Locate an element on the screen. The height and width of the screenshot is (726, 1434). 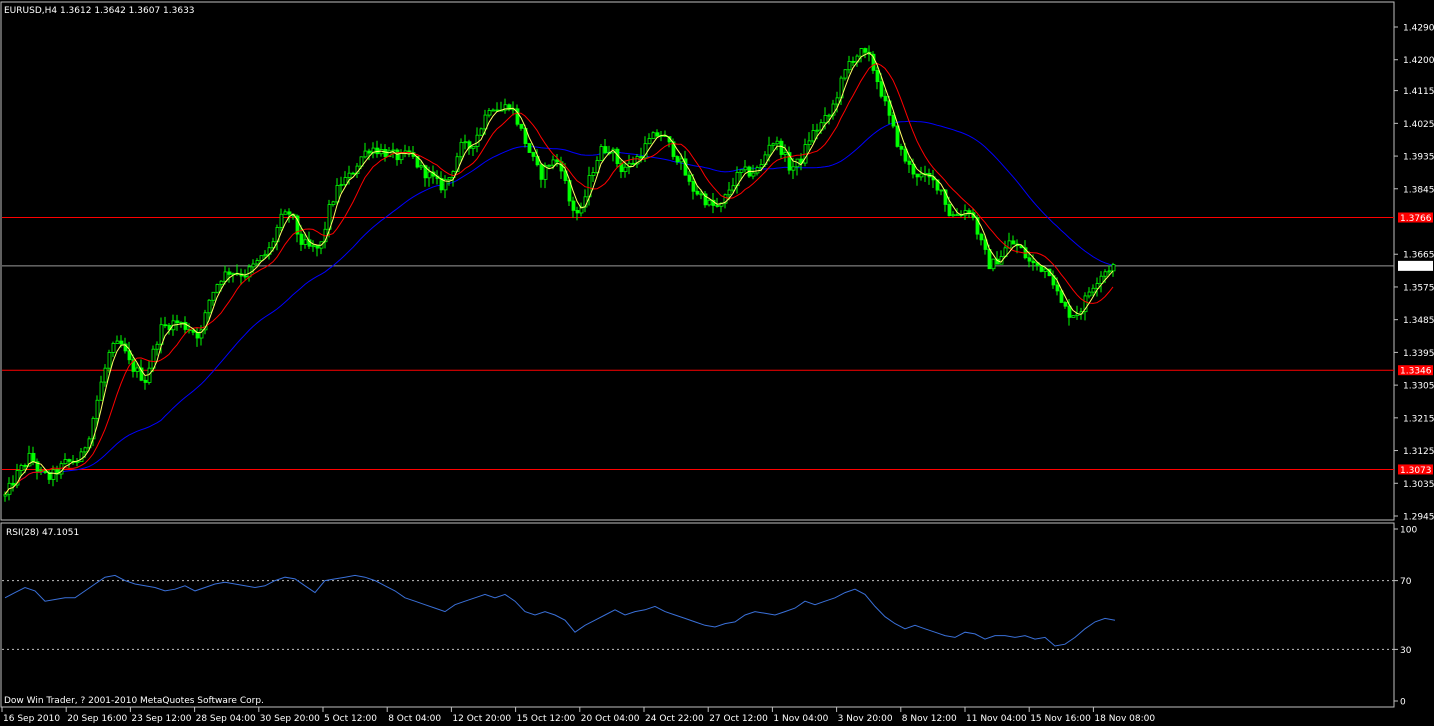
time-tick-label: 11 Nov 04:00 is located at coordinates (996, 719).